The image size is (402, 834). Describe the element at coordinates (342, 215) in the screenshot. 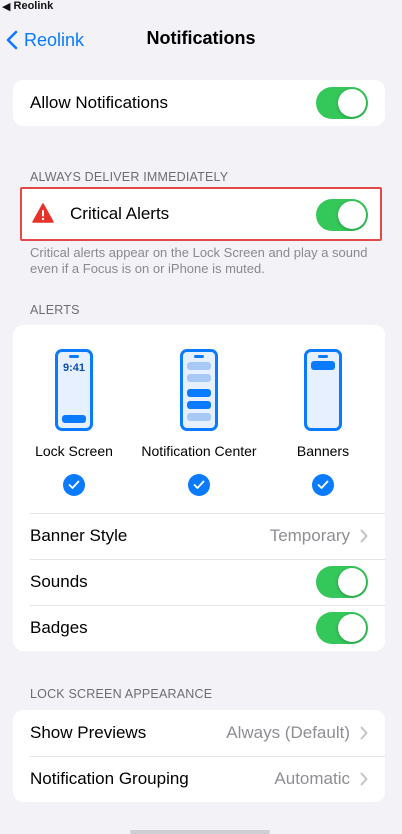

I see `critical-alerts-toggle` at that location.